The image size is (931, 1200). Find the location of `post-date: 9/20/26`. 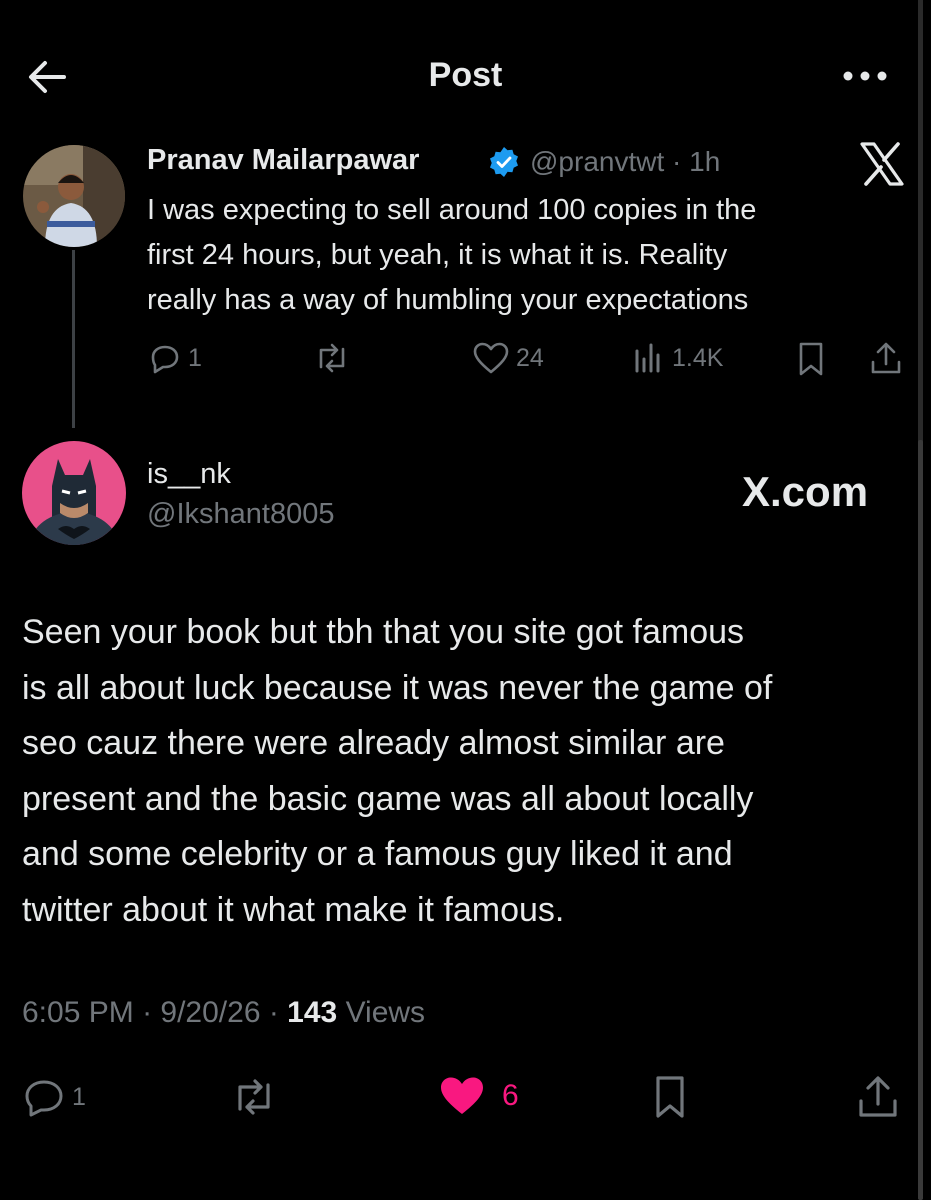

post-date: 9/20/26 is located at coordinates (210, 1012).